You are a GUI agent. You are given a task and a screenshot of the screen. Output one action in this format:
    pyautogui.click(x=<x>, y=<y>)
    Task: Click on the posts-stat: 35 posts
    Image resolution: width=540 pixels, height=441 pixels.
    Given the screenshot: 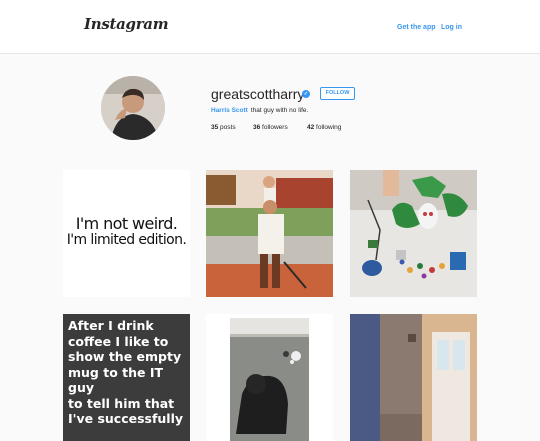 What is the action you would take?
    pyautogui.click(x=223, y=127)
    